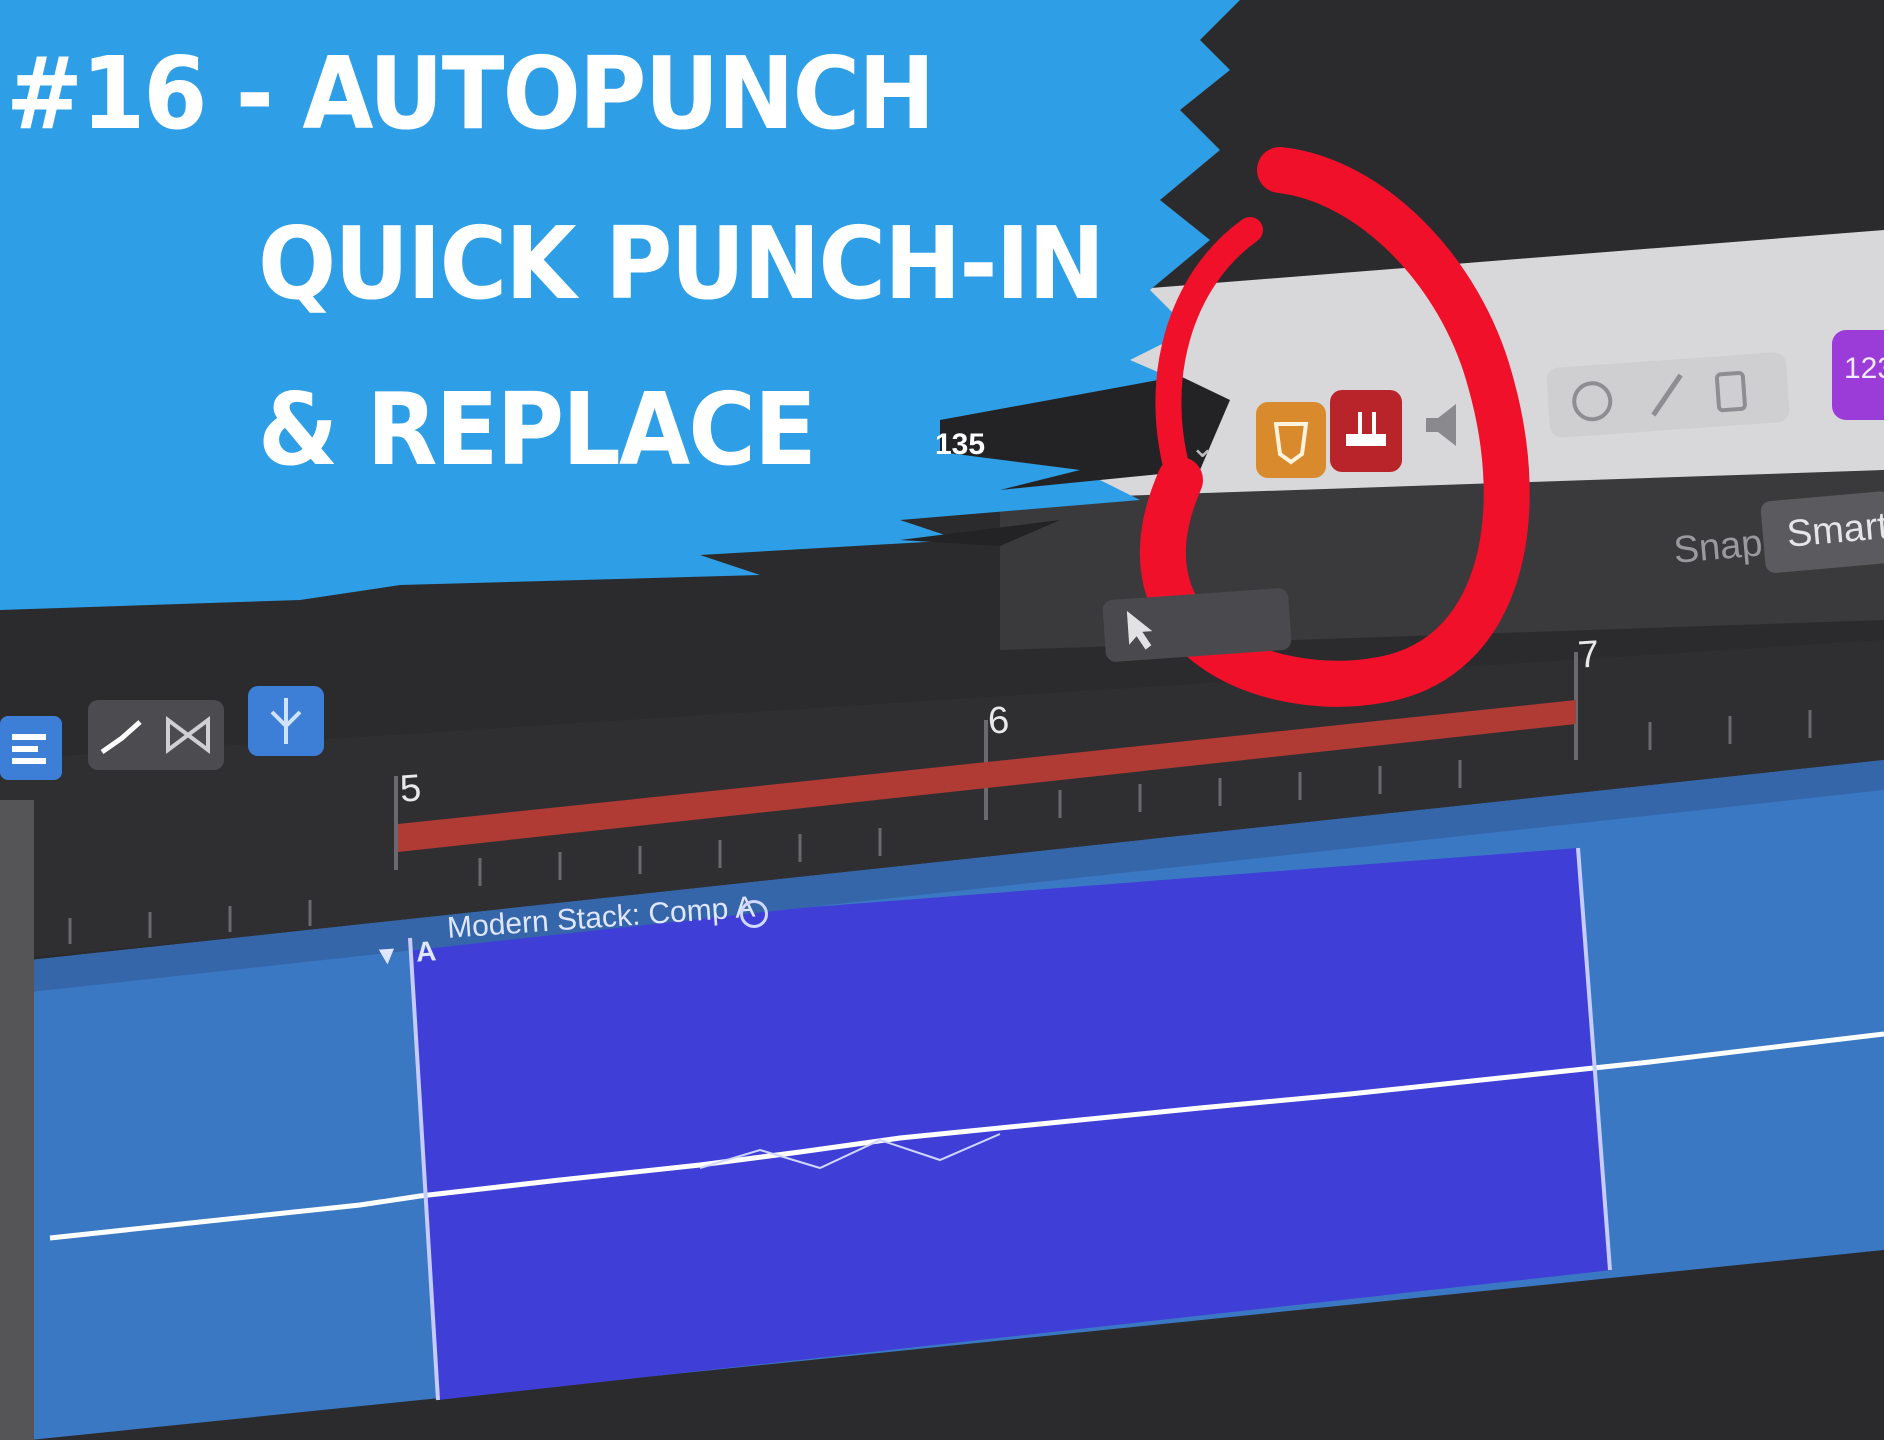  What do you see at coordinates (754, 914) in the screenshot?
I see `quick-swipe-comping-icon` at bounding box center [754, 914].